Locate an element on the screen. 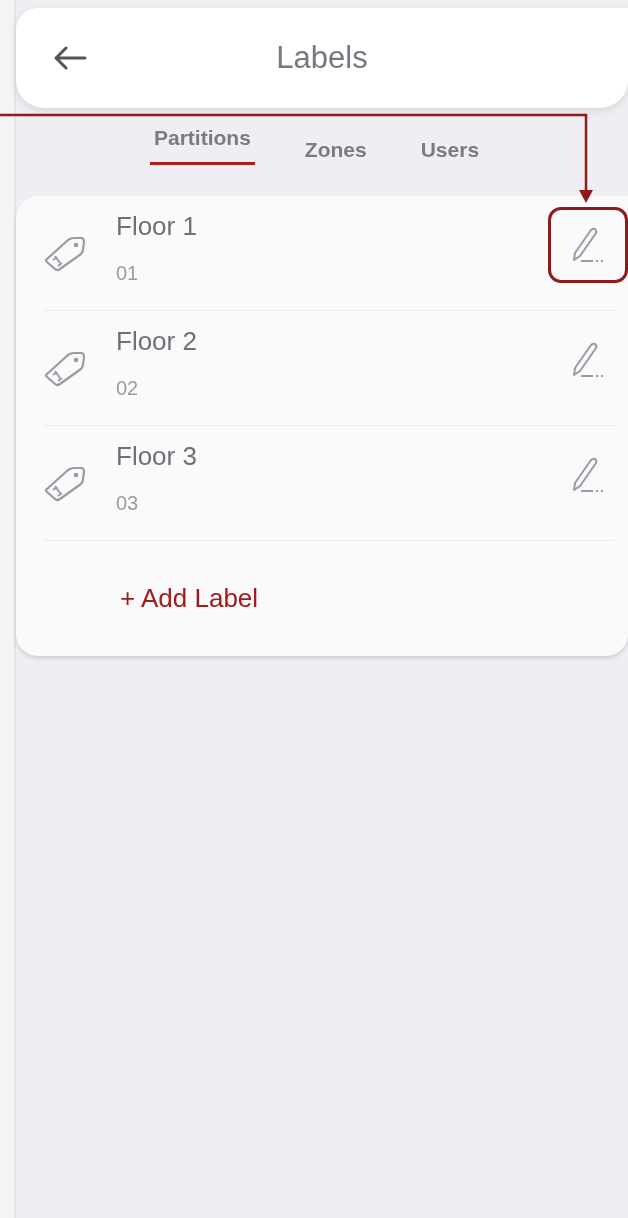 The width and height of the screenshot is (628, 1218). edit-button is located at coordinates (588, 245).